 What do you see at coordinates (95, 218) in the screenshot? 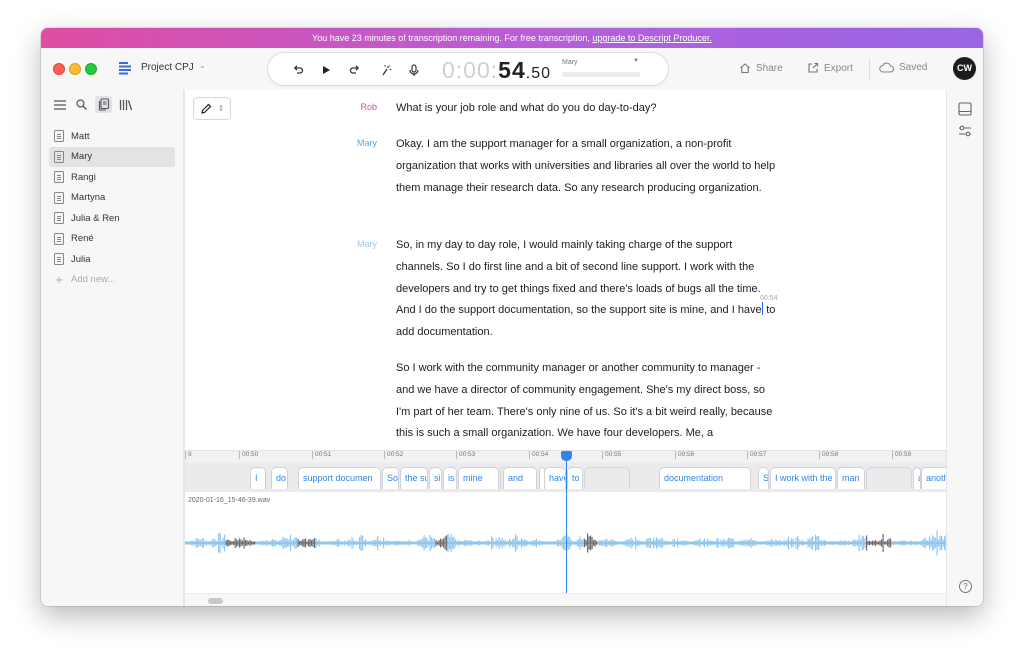
I see `sidebar-item-label: Julia & Ren` at bounding box center [95, 218].